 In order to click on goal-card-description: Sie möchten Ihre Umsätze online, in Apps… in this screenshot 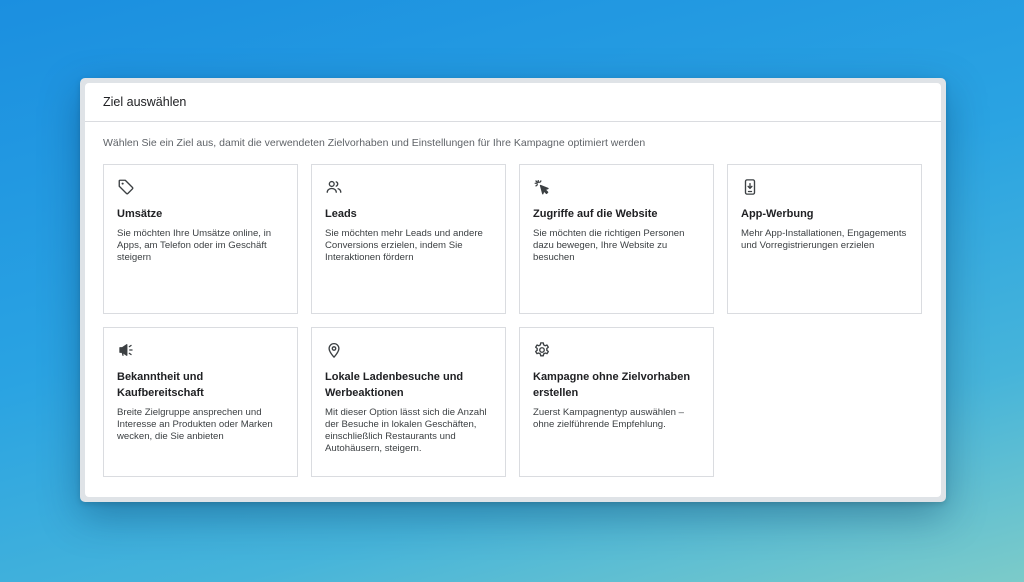, I will do `click(194, 245)`.